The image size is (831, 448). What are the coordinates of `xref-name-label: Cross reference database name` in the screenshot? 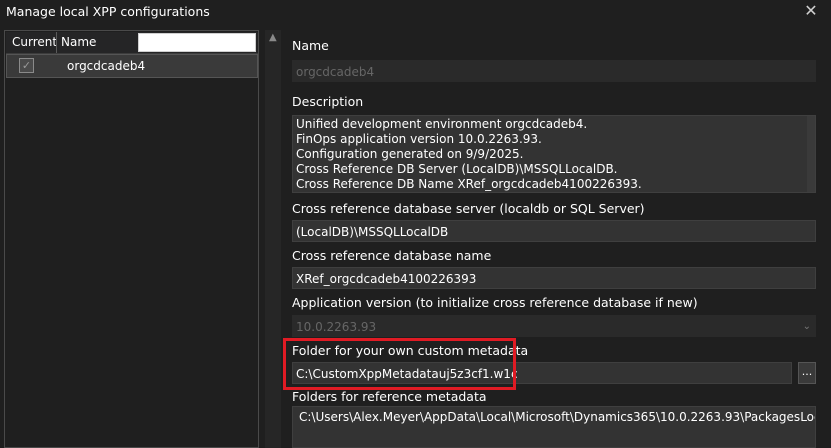 It's located at (392, 255).